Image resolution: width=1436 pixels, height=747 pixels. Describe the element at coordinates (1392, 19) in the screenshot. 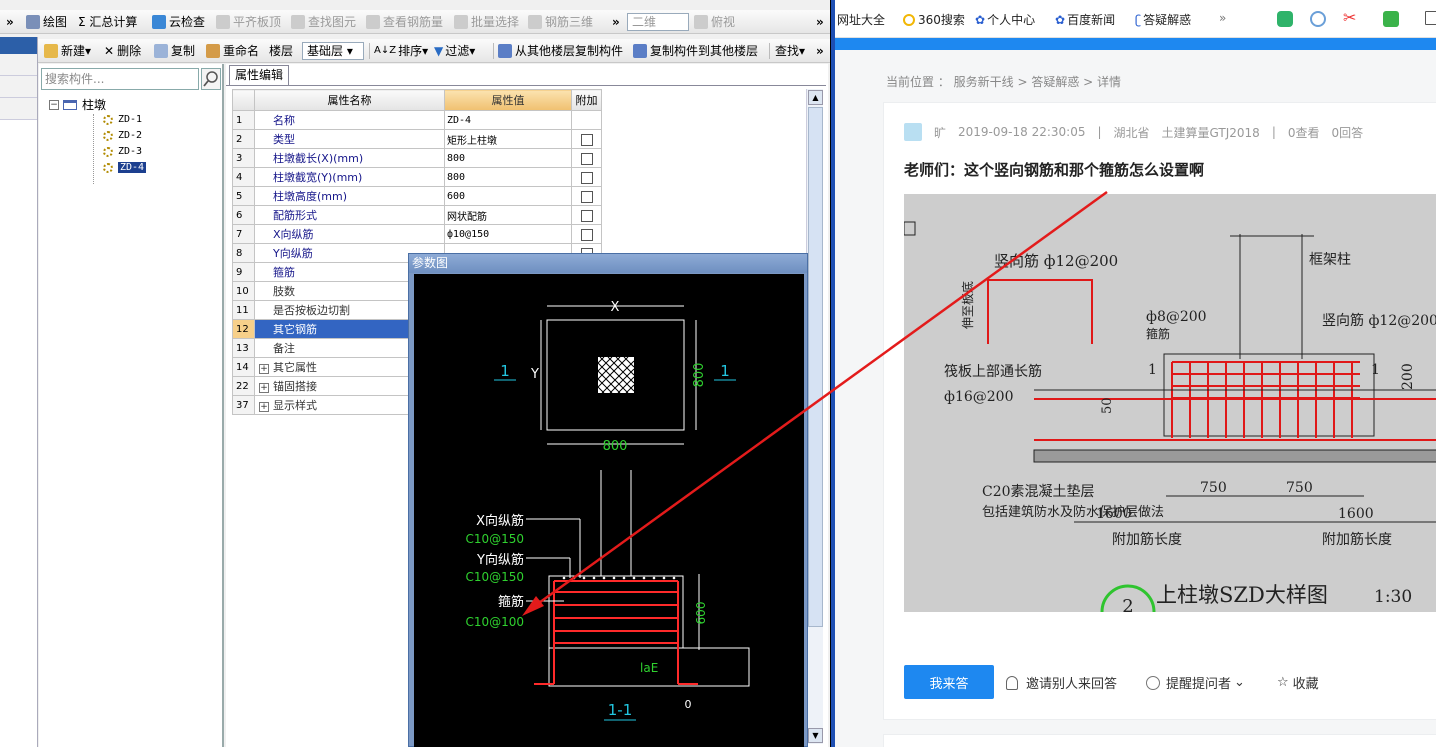

I see `translate-icon` at that location.